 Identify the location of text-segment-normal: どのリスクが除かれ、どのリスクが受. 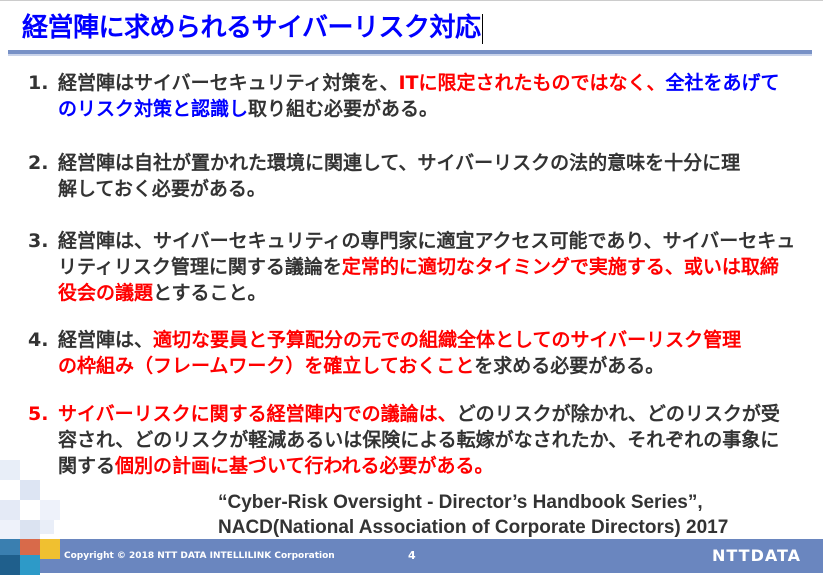
(618, 414).